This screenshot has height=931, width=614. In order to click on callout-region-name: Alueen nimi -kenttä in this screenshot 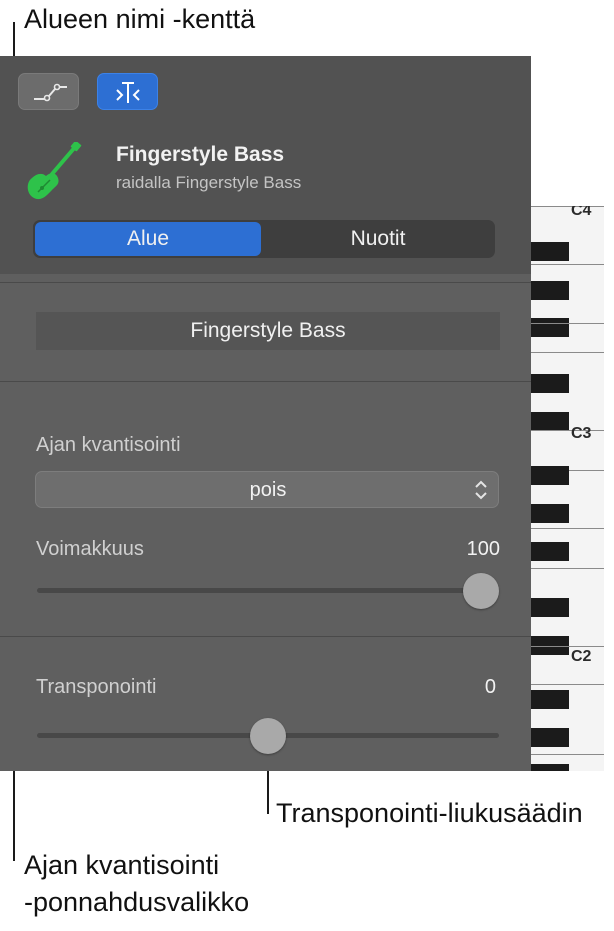, I will do `click(140, 19)`.